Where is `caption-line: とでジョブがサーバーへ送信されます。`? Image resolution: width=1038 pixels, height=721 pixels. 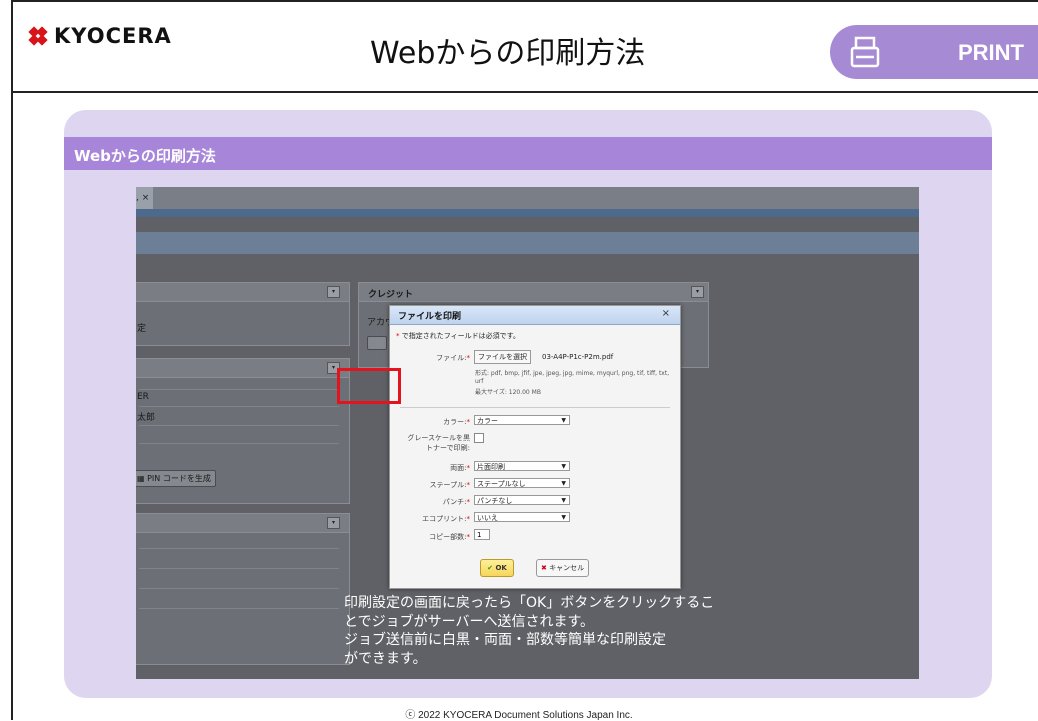 caption-line: とでジョブがサーバーへ送信されます。 is located at coordinates (469, 621).